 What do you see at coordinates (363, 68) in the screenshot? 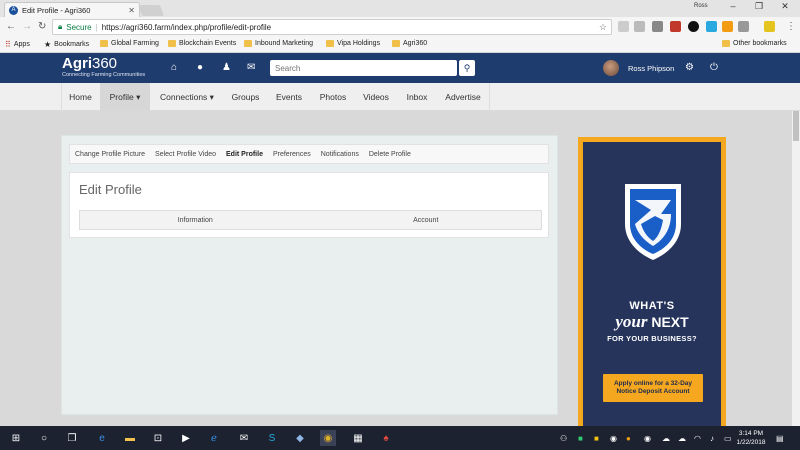
I see `search-input` at bounding box center [363, 68].